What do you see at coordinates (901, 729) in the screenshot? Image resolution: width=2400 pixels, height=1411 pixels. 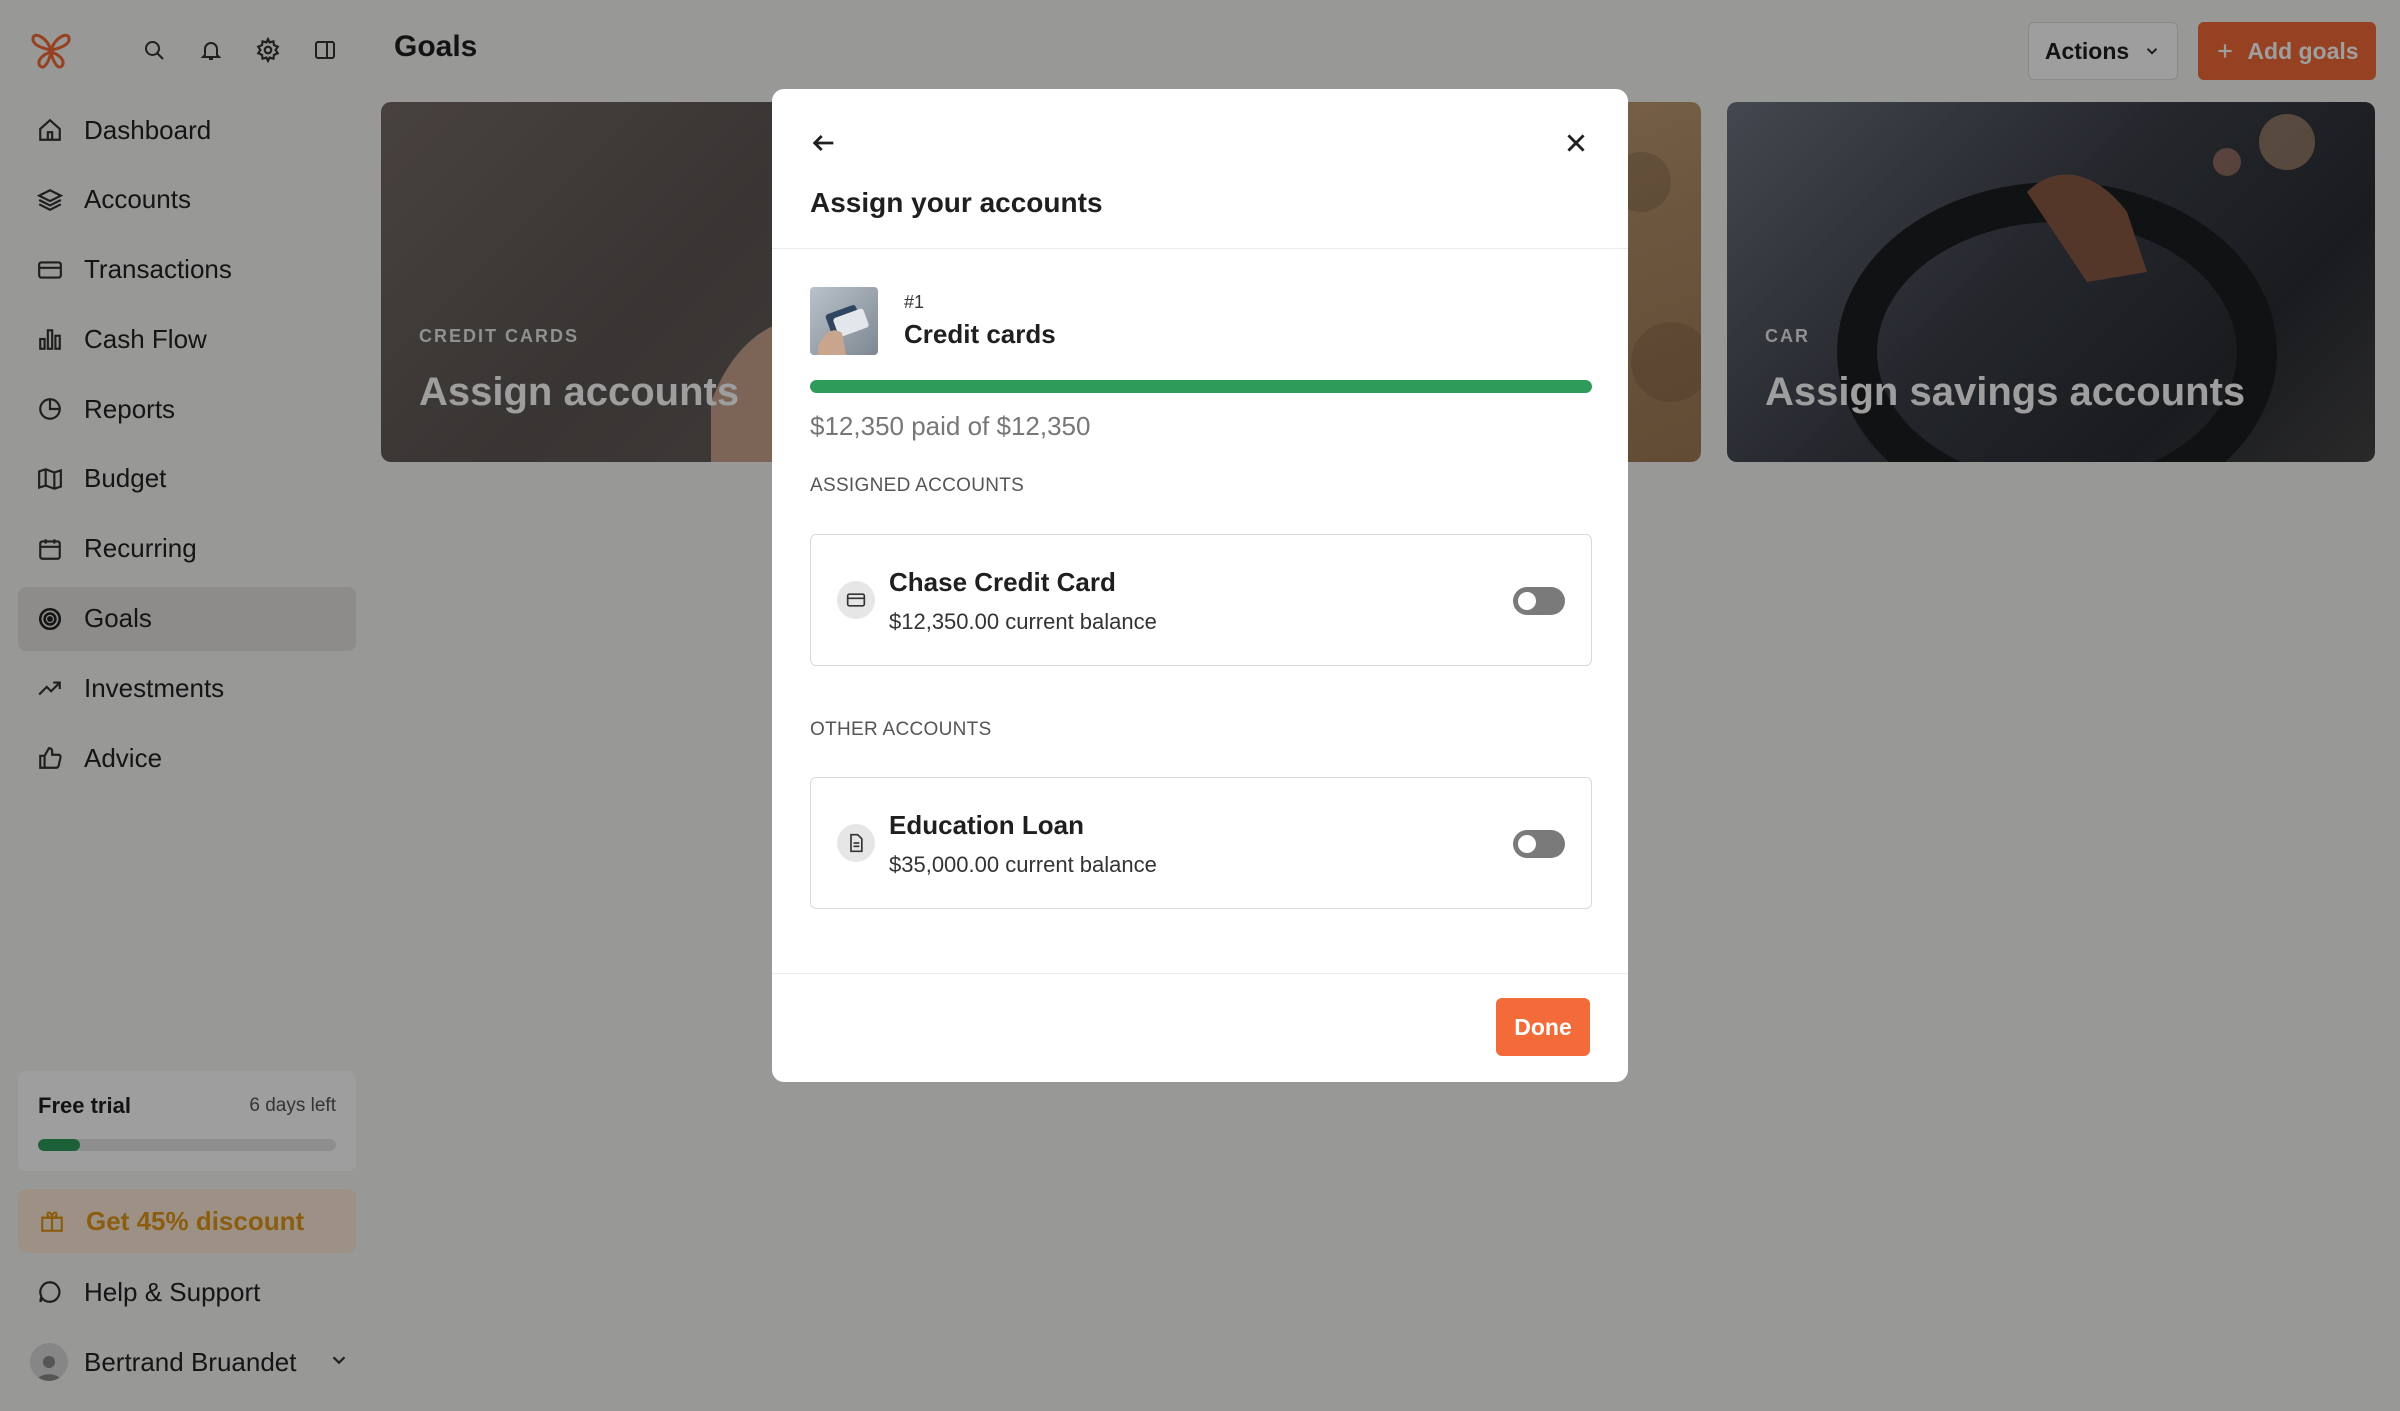 I see `other-accounts-heading: OTHER ACCOUNTS` at bounding box center [901, 729].